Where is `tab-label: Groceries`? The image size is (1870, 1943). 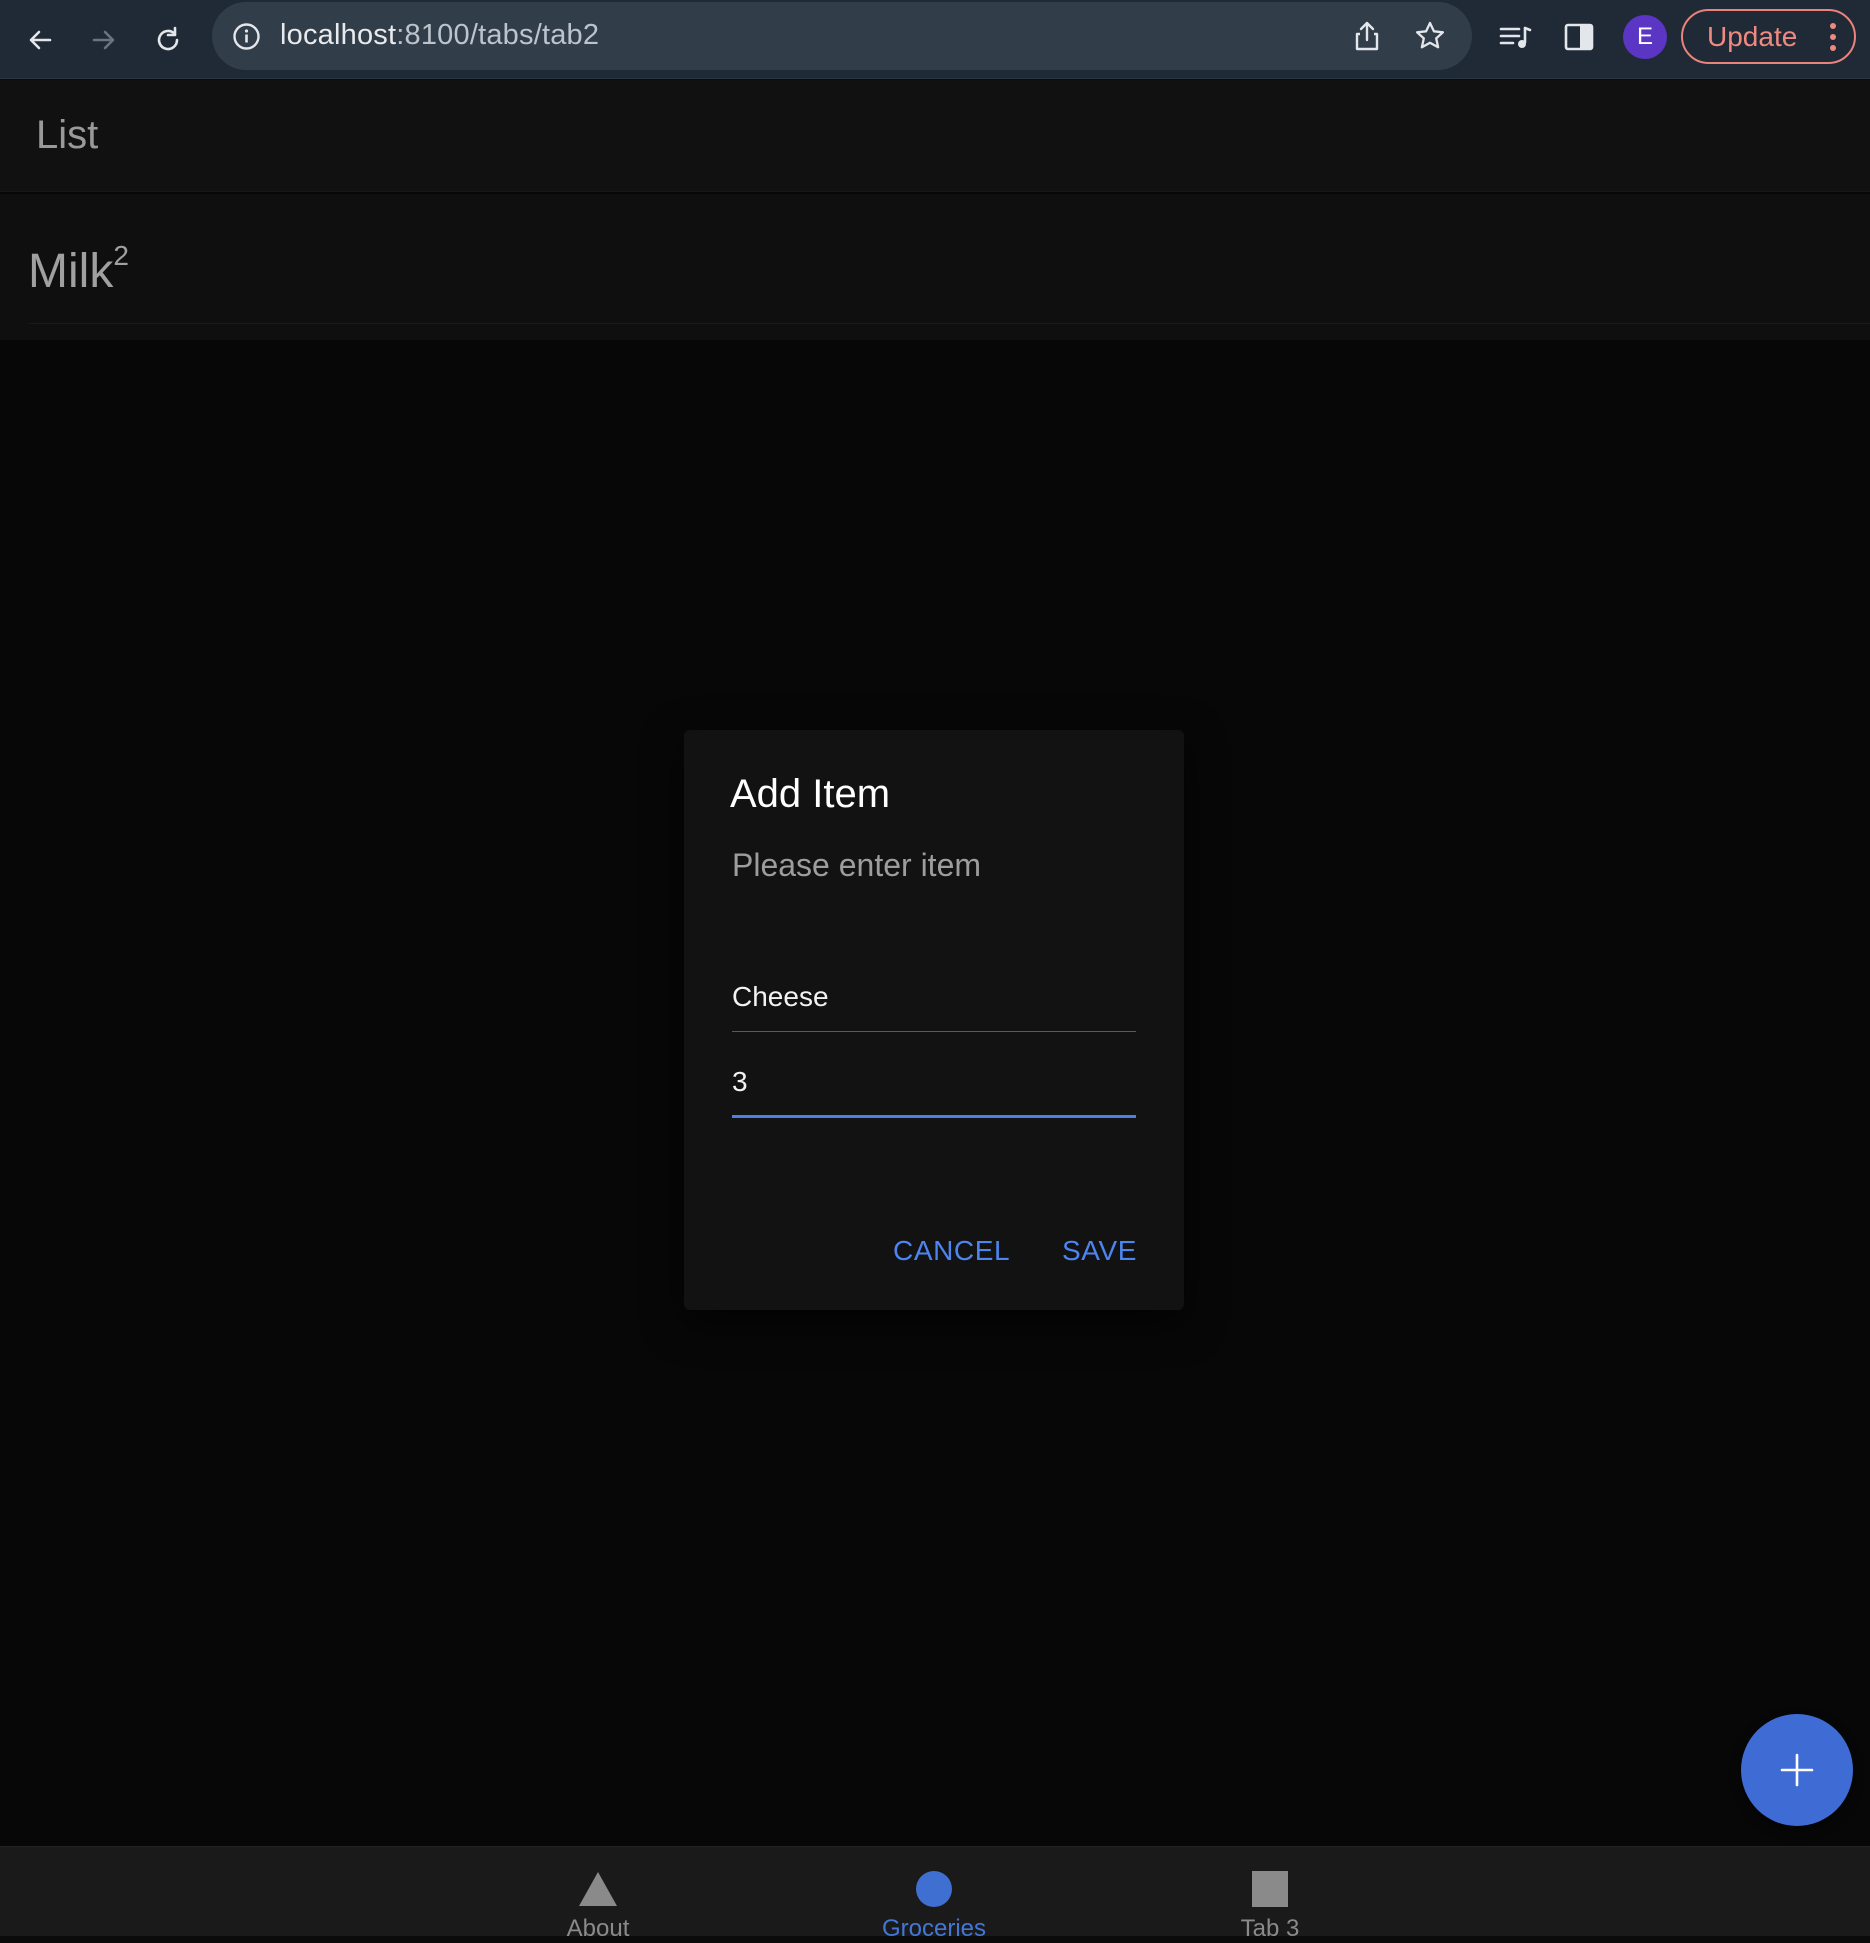 tab-label: Groceries is located at coordinates (934, 1928).